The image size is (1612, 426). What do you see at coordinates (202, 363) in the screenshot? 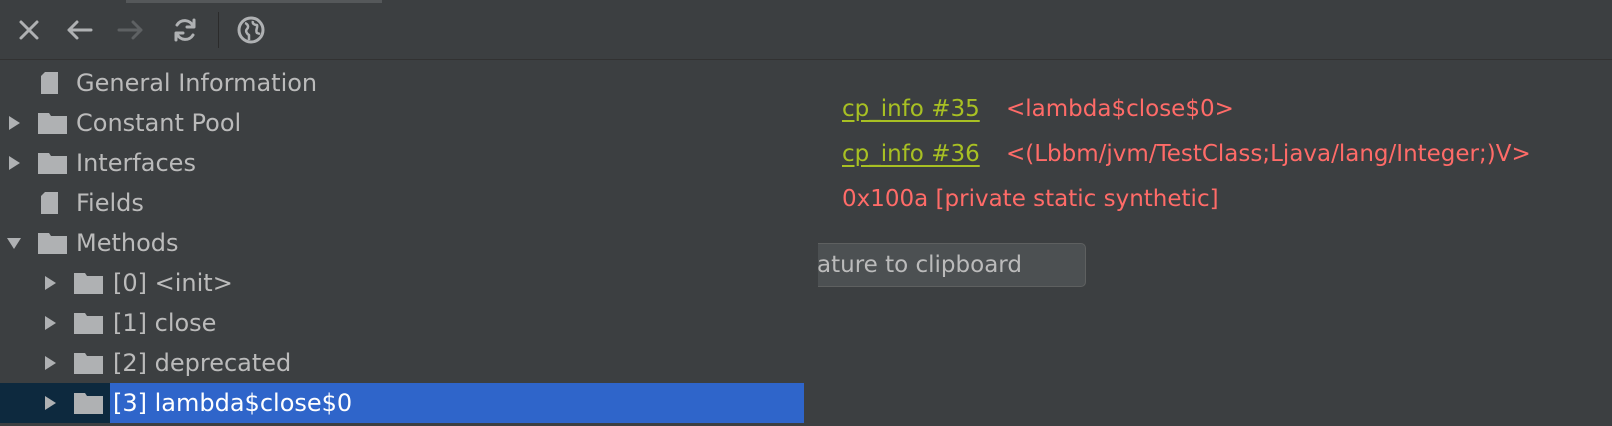
I see `tree-item-label: [2] deprecated` at bounding box center [202, 363].